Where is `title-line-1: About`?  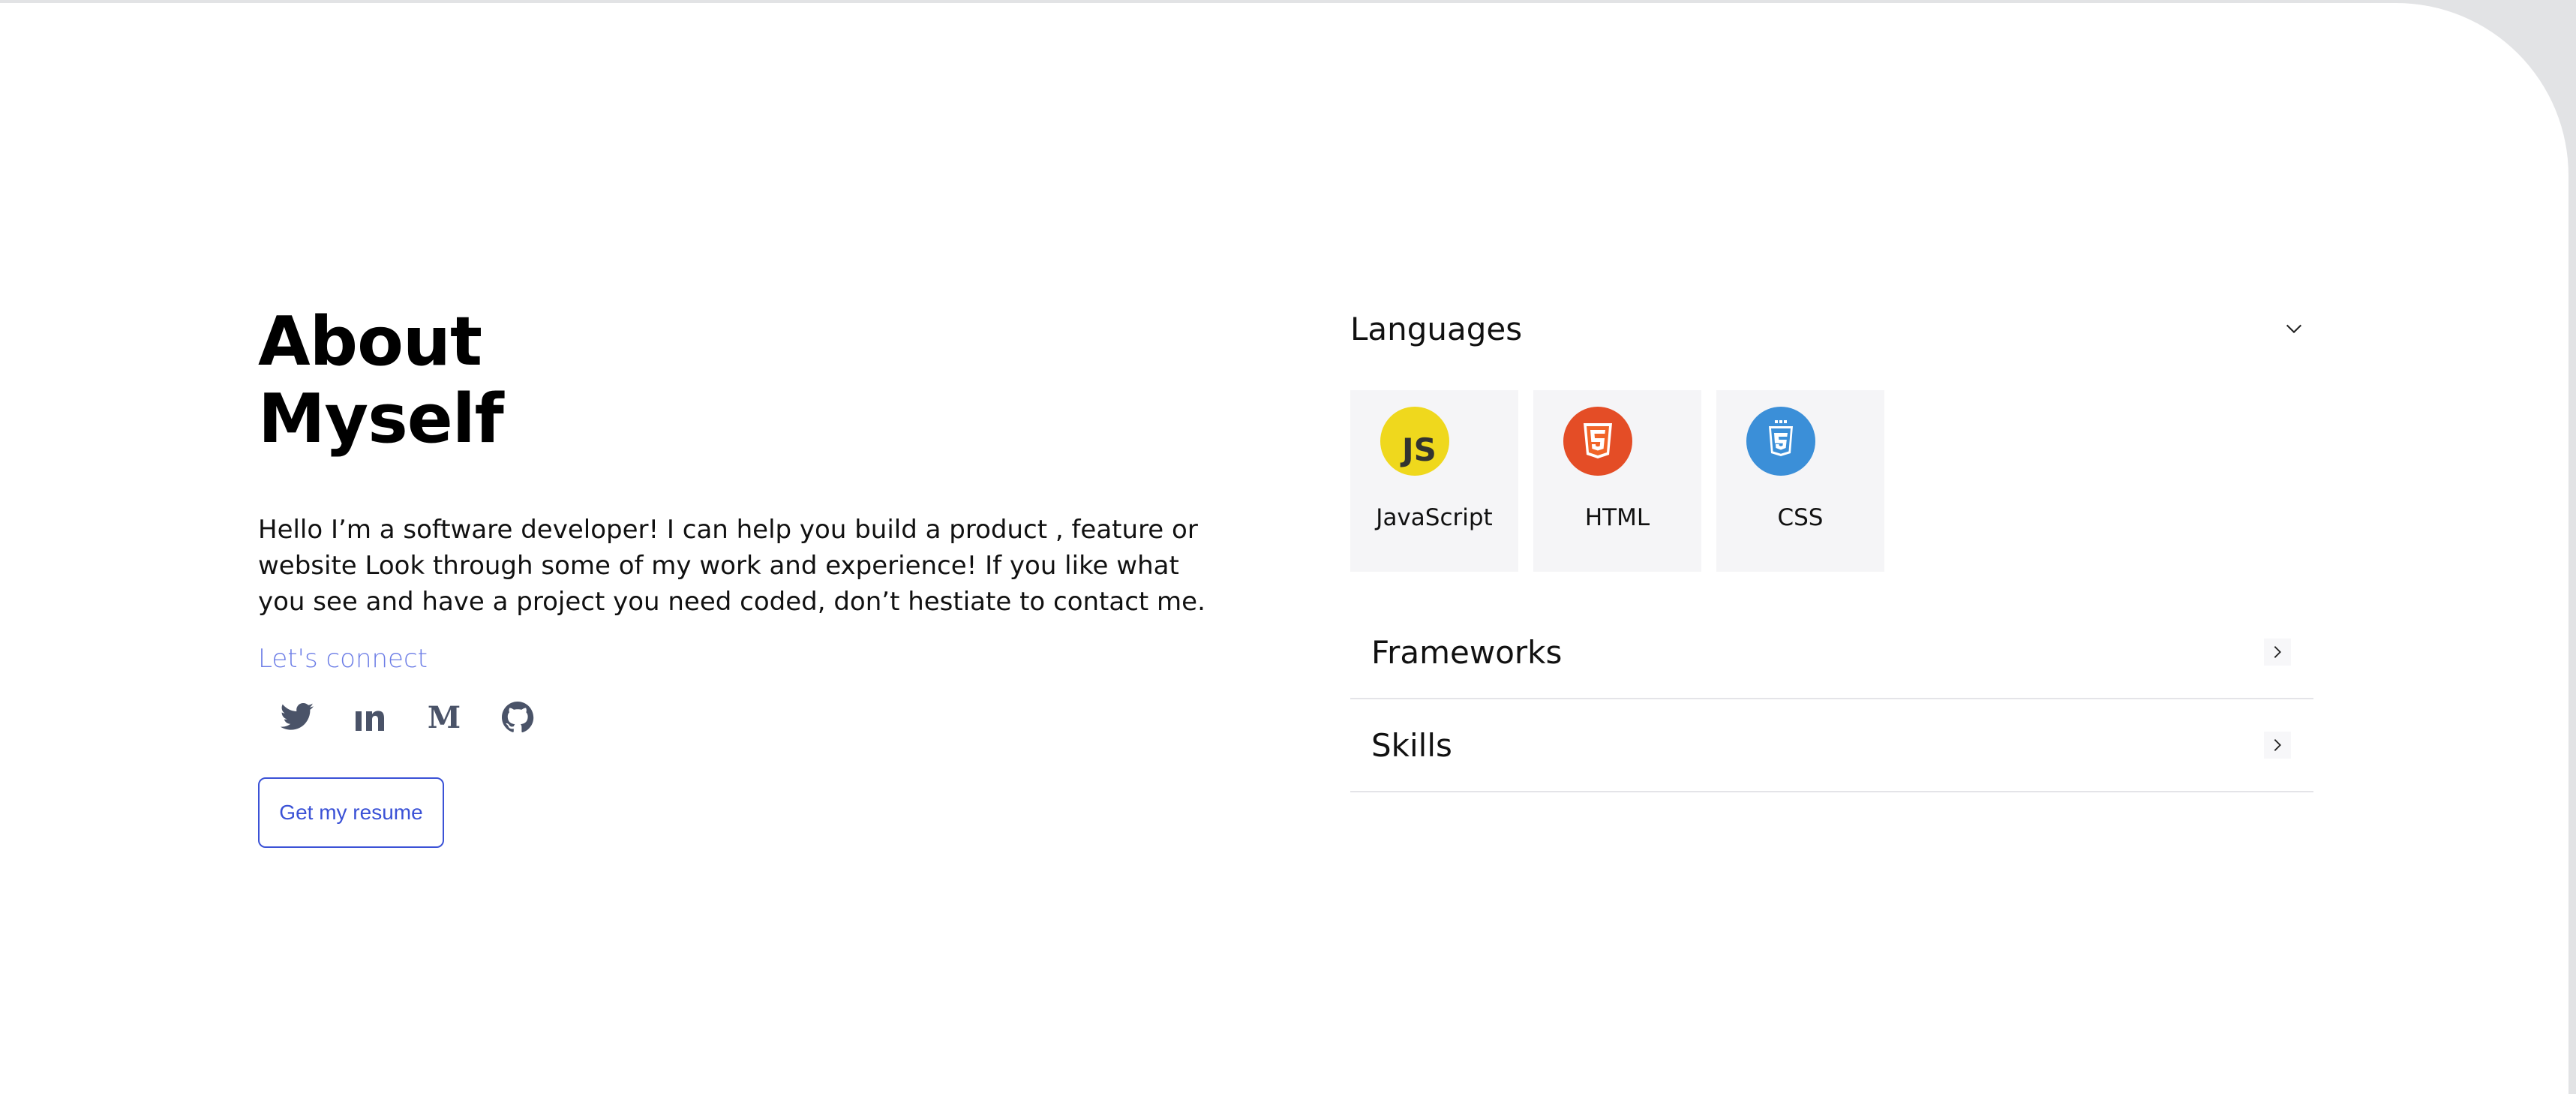
title-line-1: About is located at coordinates (370, 341).